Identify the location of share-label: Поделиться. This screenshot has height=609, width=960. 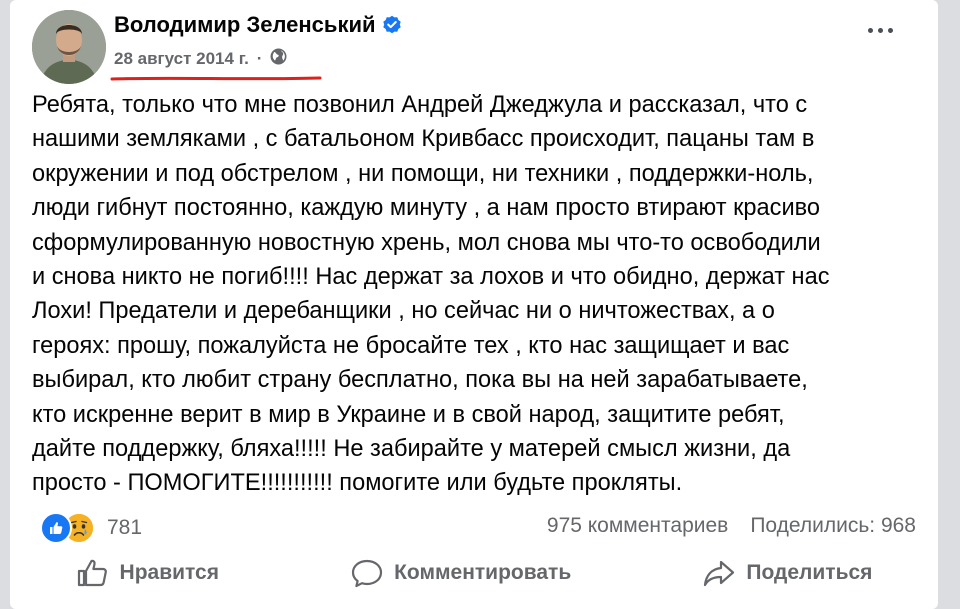
(809, 572).